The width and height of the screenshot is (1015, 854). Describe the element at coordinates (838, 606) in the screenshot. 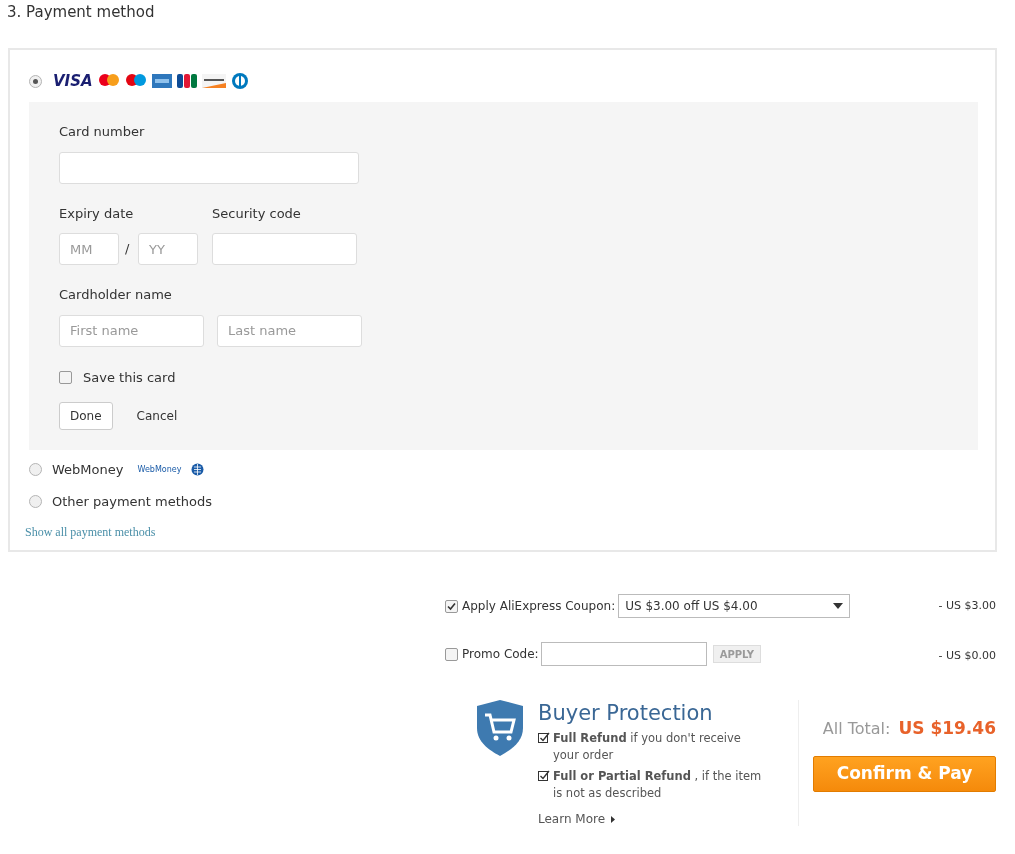

I see `dropdown-arrow-icon` at that location.